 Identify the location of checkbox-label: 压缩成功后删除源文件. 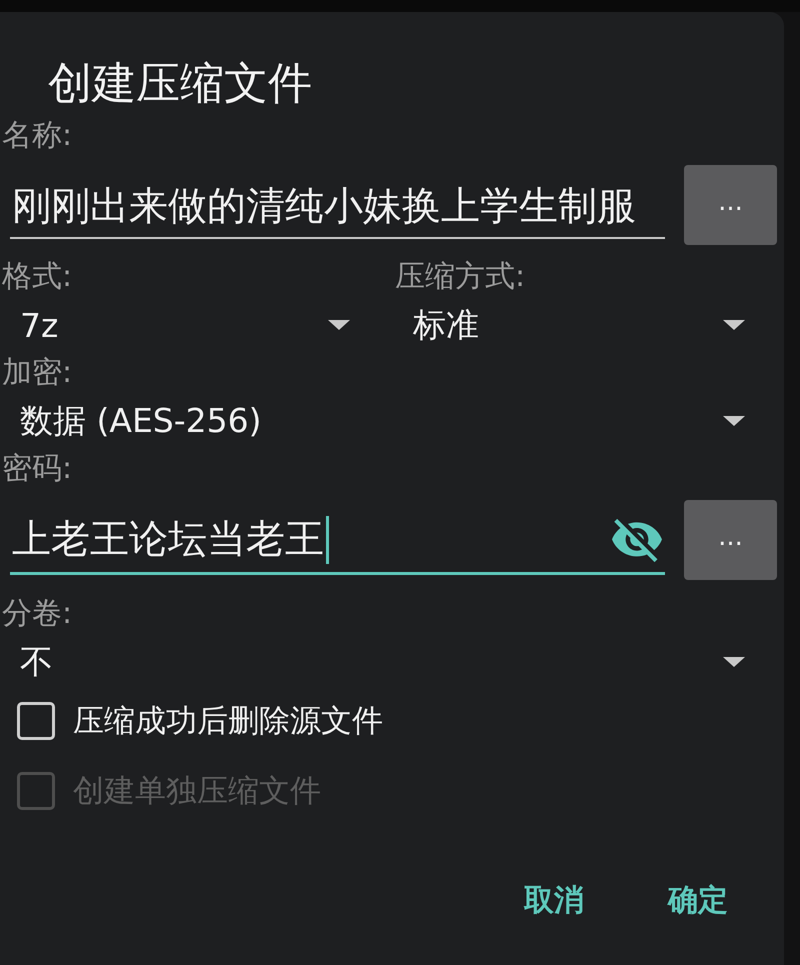
(228, 721).